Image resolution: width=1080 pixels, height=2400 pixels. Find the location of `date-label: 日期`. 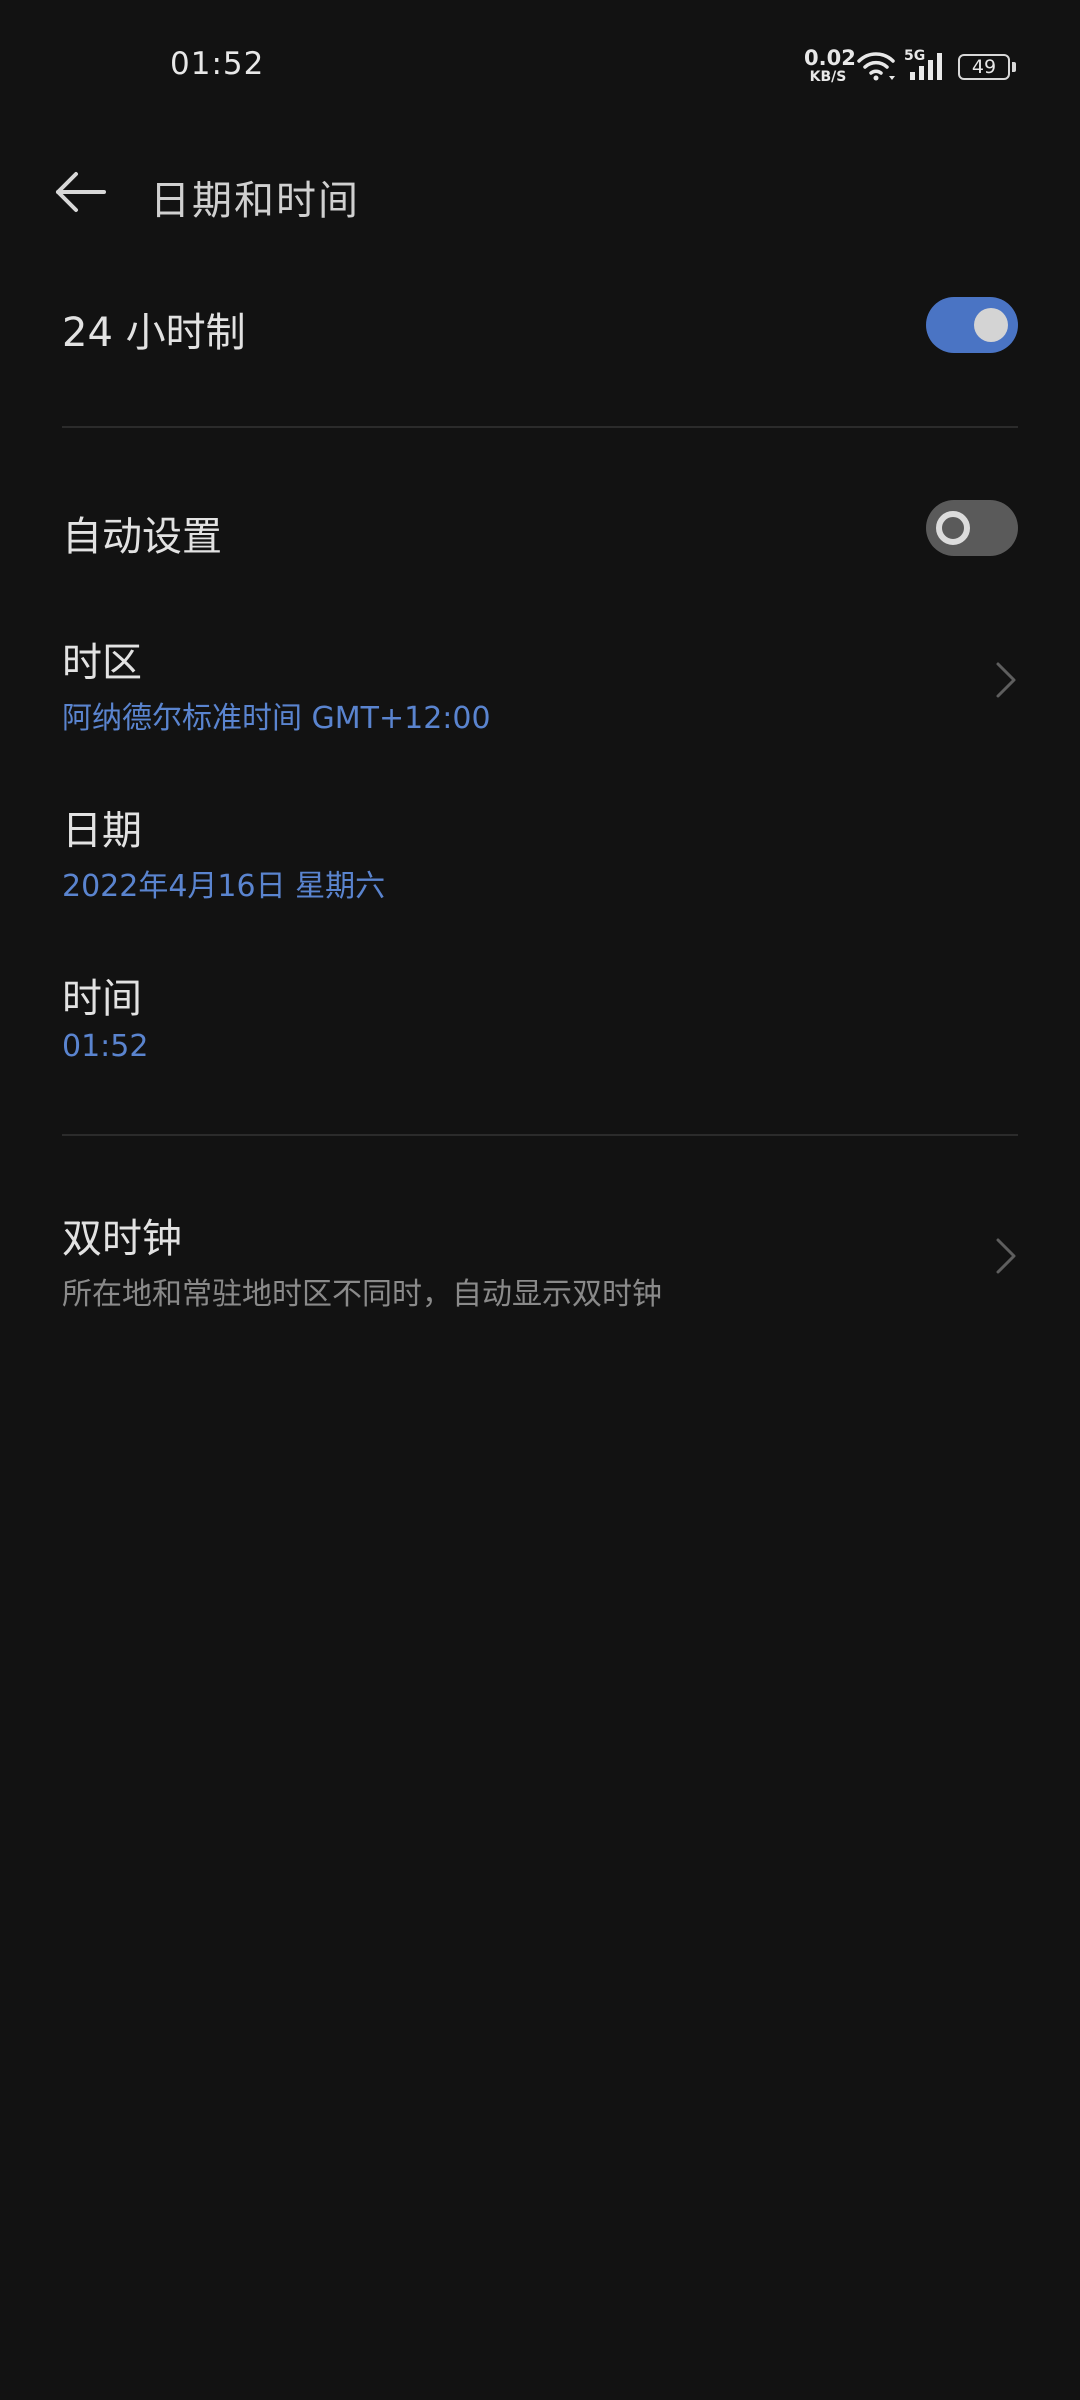

date-label: 日期 is located at coordinates (102, 831).